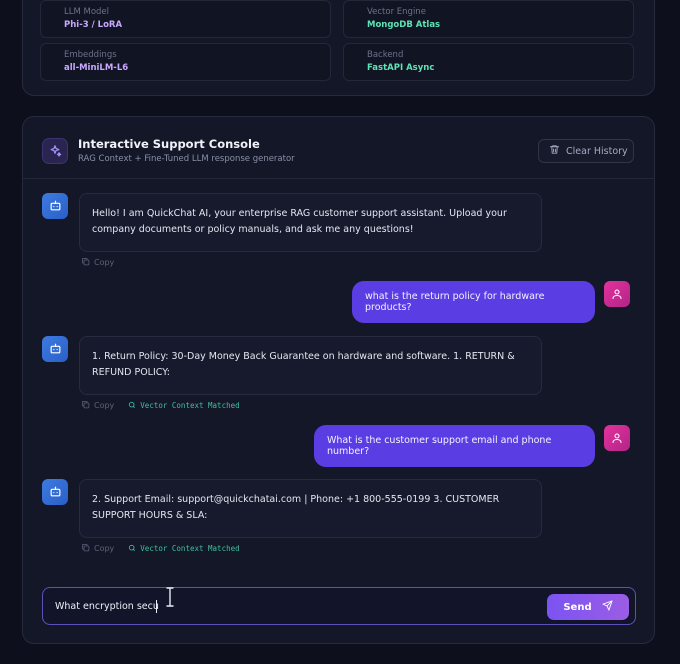 This screenshot has width=680, height=664. I want to click on clear-history-button: Clear History, so click(586, 151).